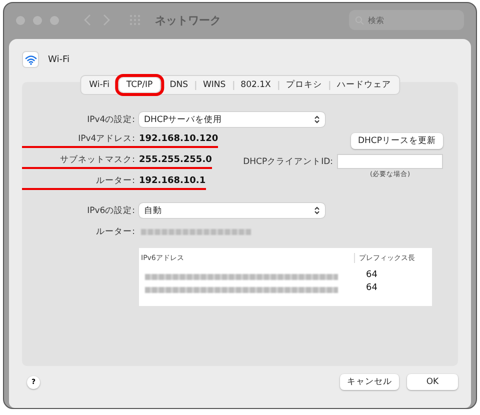 The width and height of the screenshot is (480, 415). Describe the element at coordinates (369, 382) in the screenshot. I see `cancel-button: キャンセル` at that location.